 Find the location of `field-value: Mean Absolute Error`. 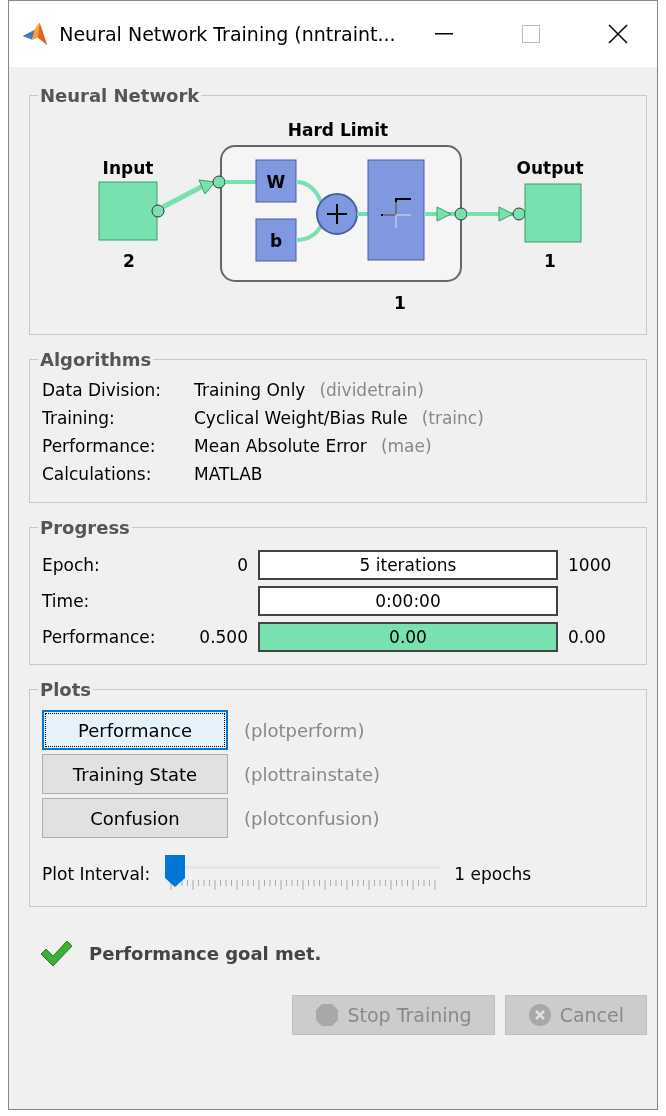

field-value: Mean Absolute Error is located at coordinates (280, 446).